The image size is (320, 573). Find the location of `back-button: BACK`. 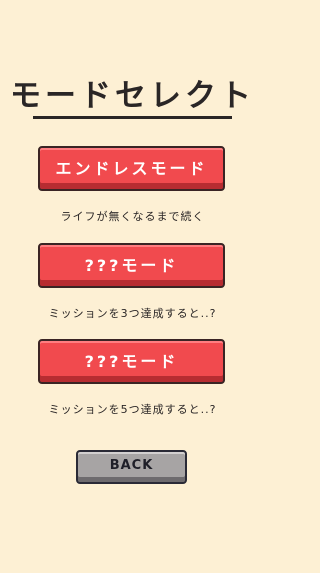

back-button: BACK is located at coordinates (131, 467).